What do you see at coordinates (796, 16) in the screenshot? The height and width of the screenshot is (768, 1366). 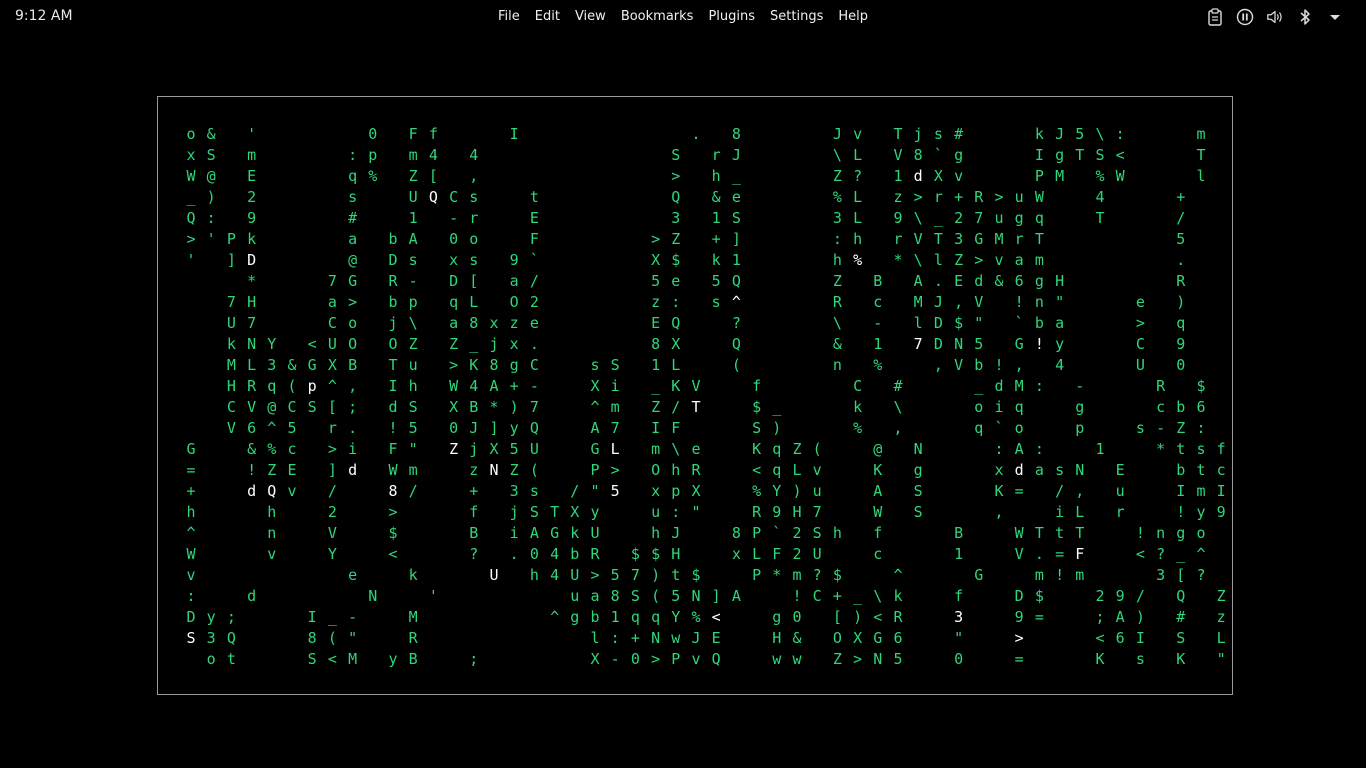 I see `menu-settings: Settings` at bounding box center [796, 16].